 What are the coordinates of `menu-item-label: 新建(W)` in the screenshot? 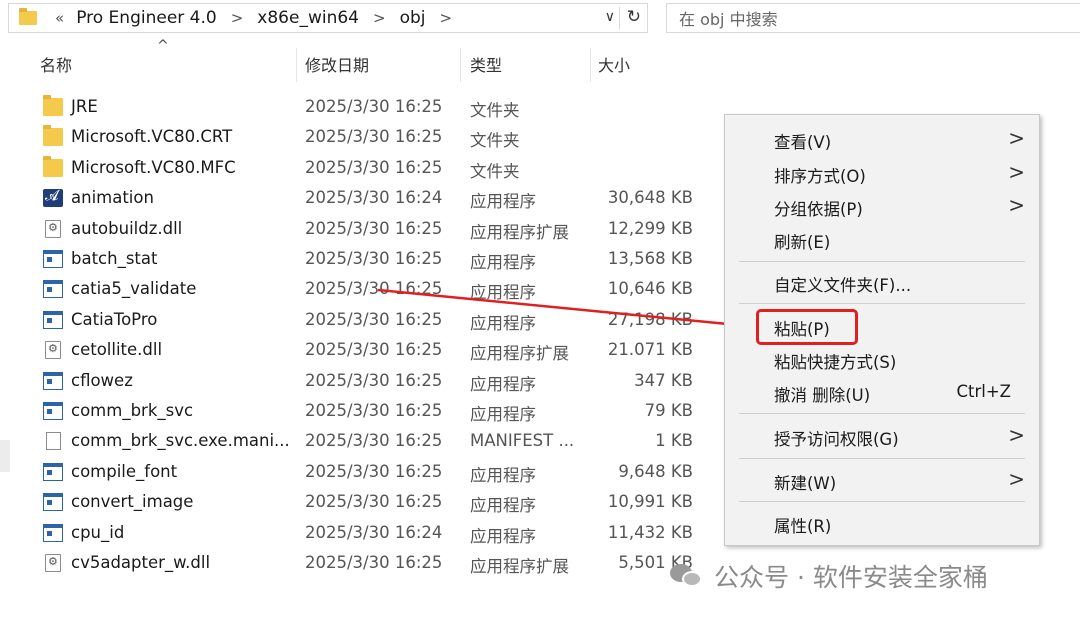 It's located at (805, 483).